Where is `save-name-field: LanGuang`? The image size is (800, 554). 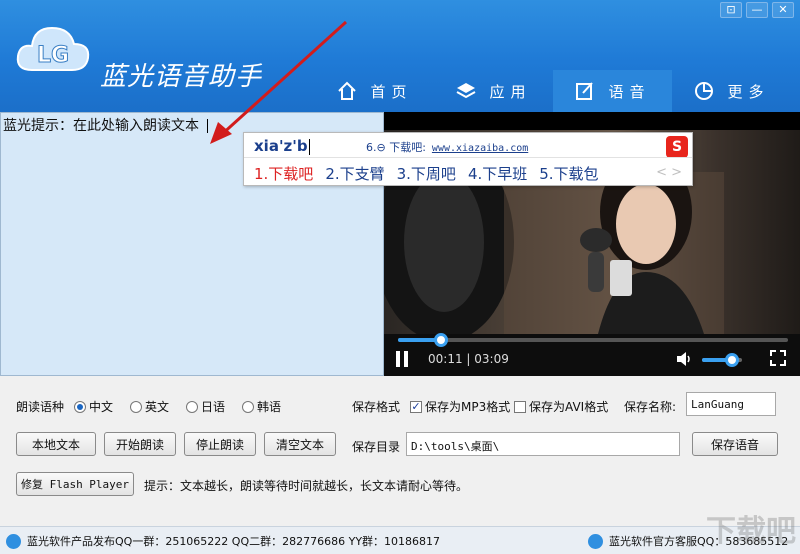
save-name-field: LanGuang is located at coordinates (731, 404).